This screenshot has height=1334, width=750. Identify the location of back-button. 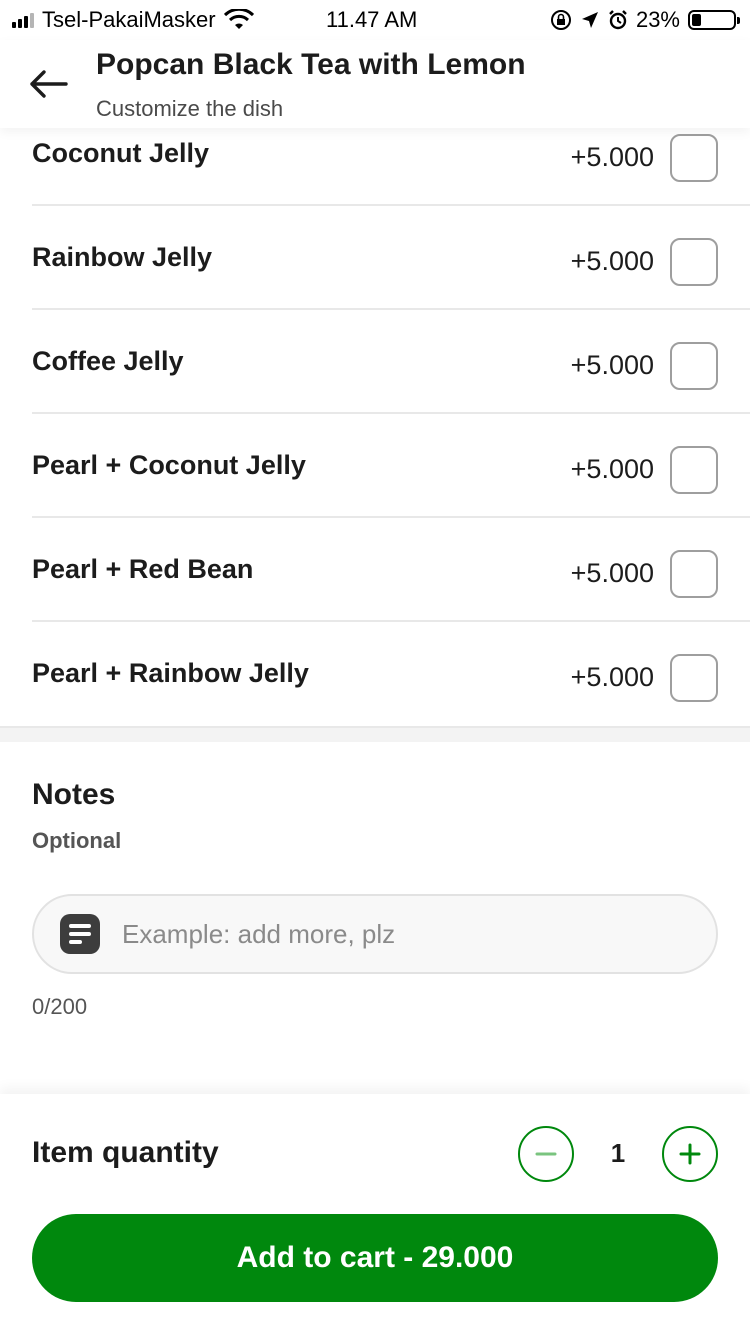
(48, 84).